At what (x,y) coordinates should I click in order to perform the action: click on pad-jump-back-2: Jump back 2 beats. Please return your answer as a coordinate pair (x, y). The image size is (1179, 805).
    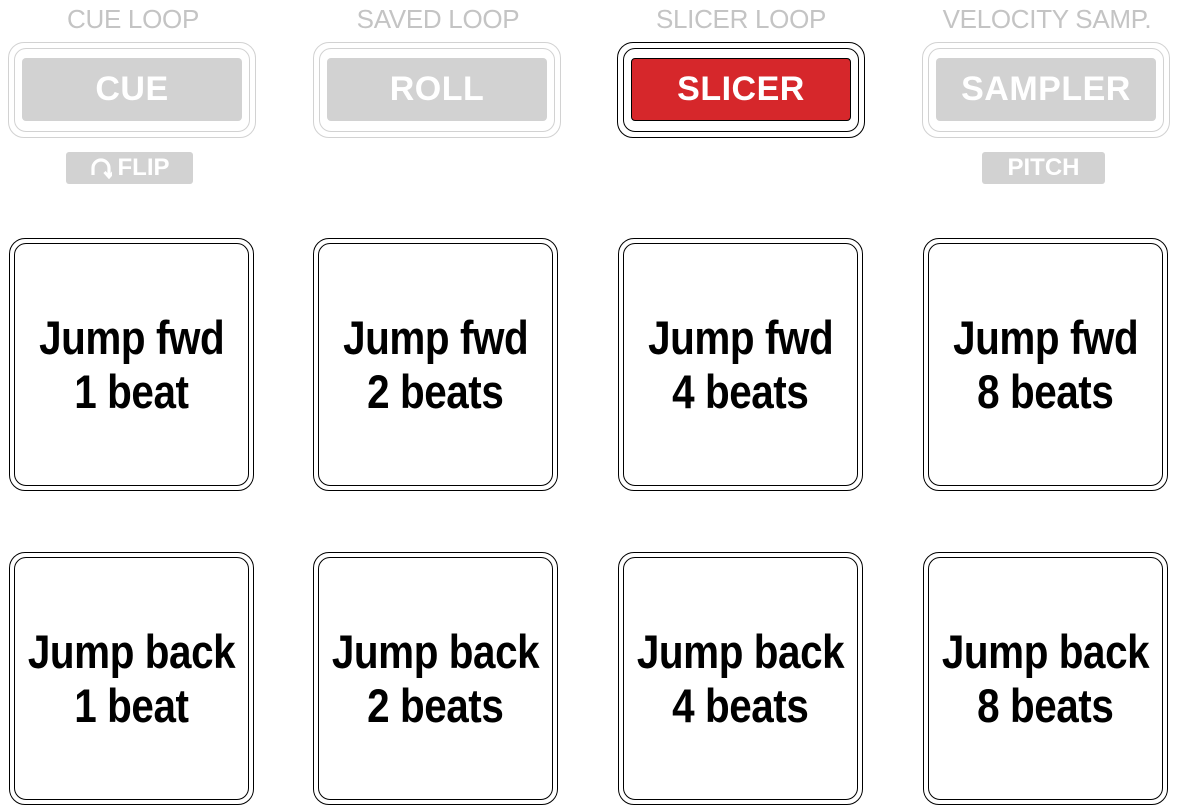
    Looking at the image, I should click on (435, 678).